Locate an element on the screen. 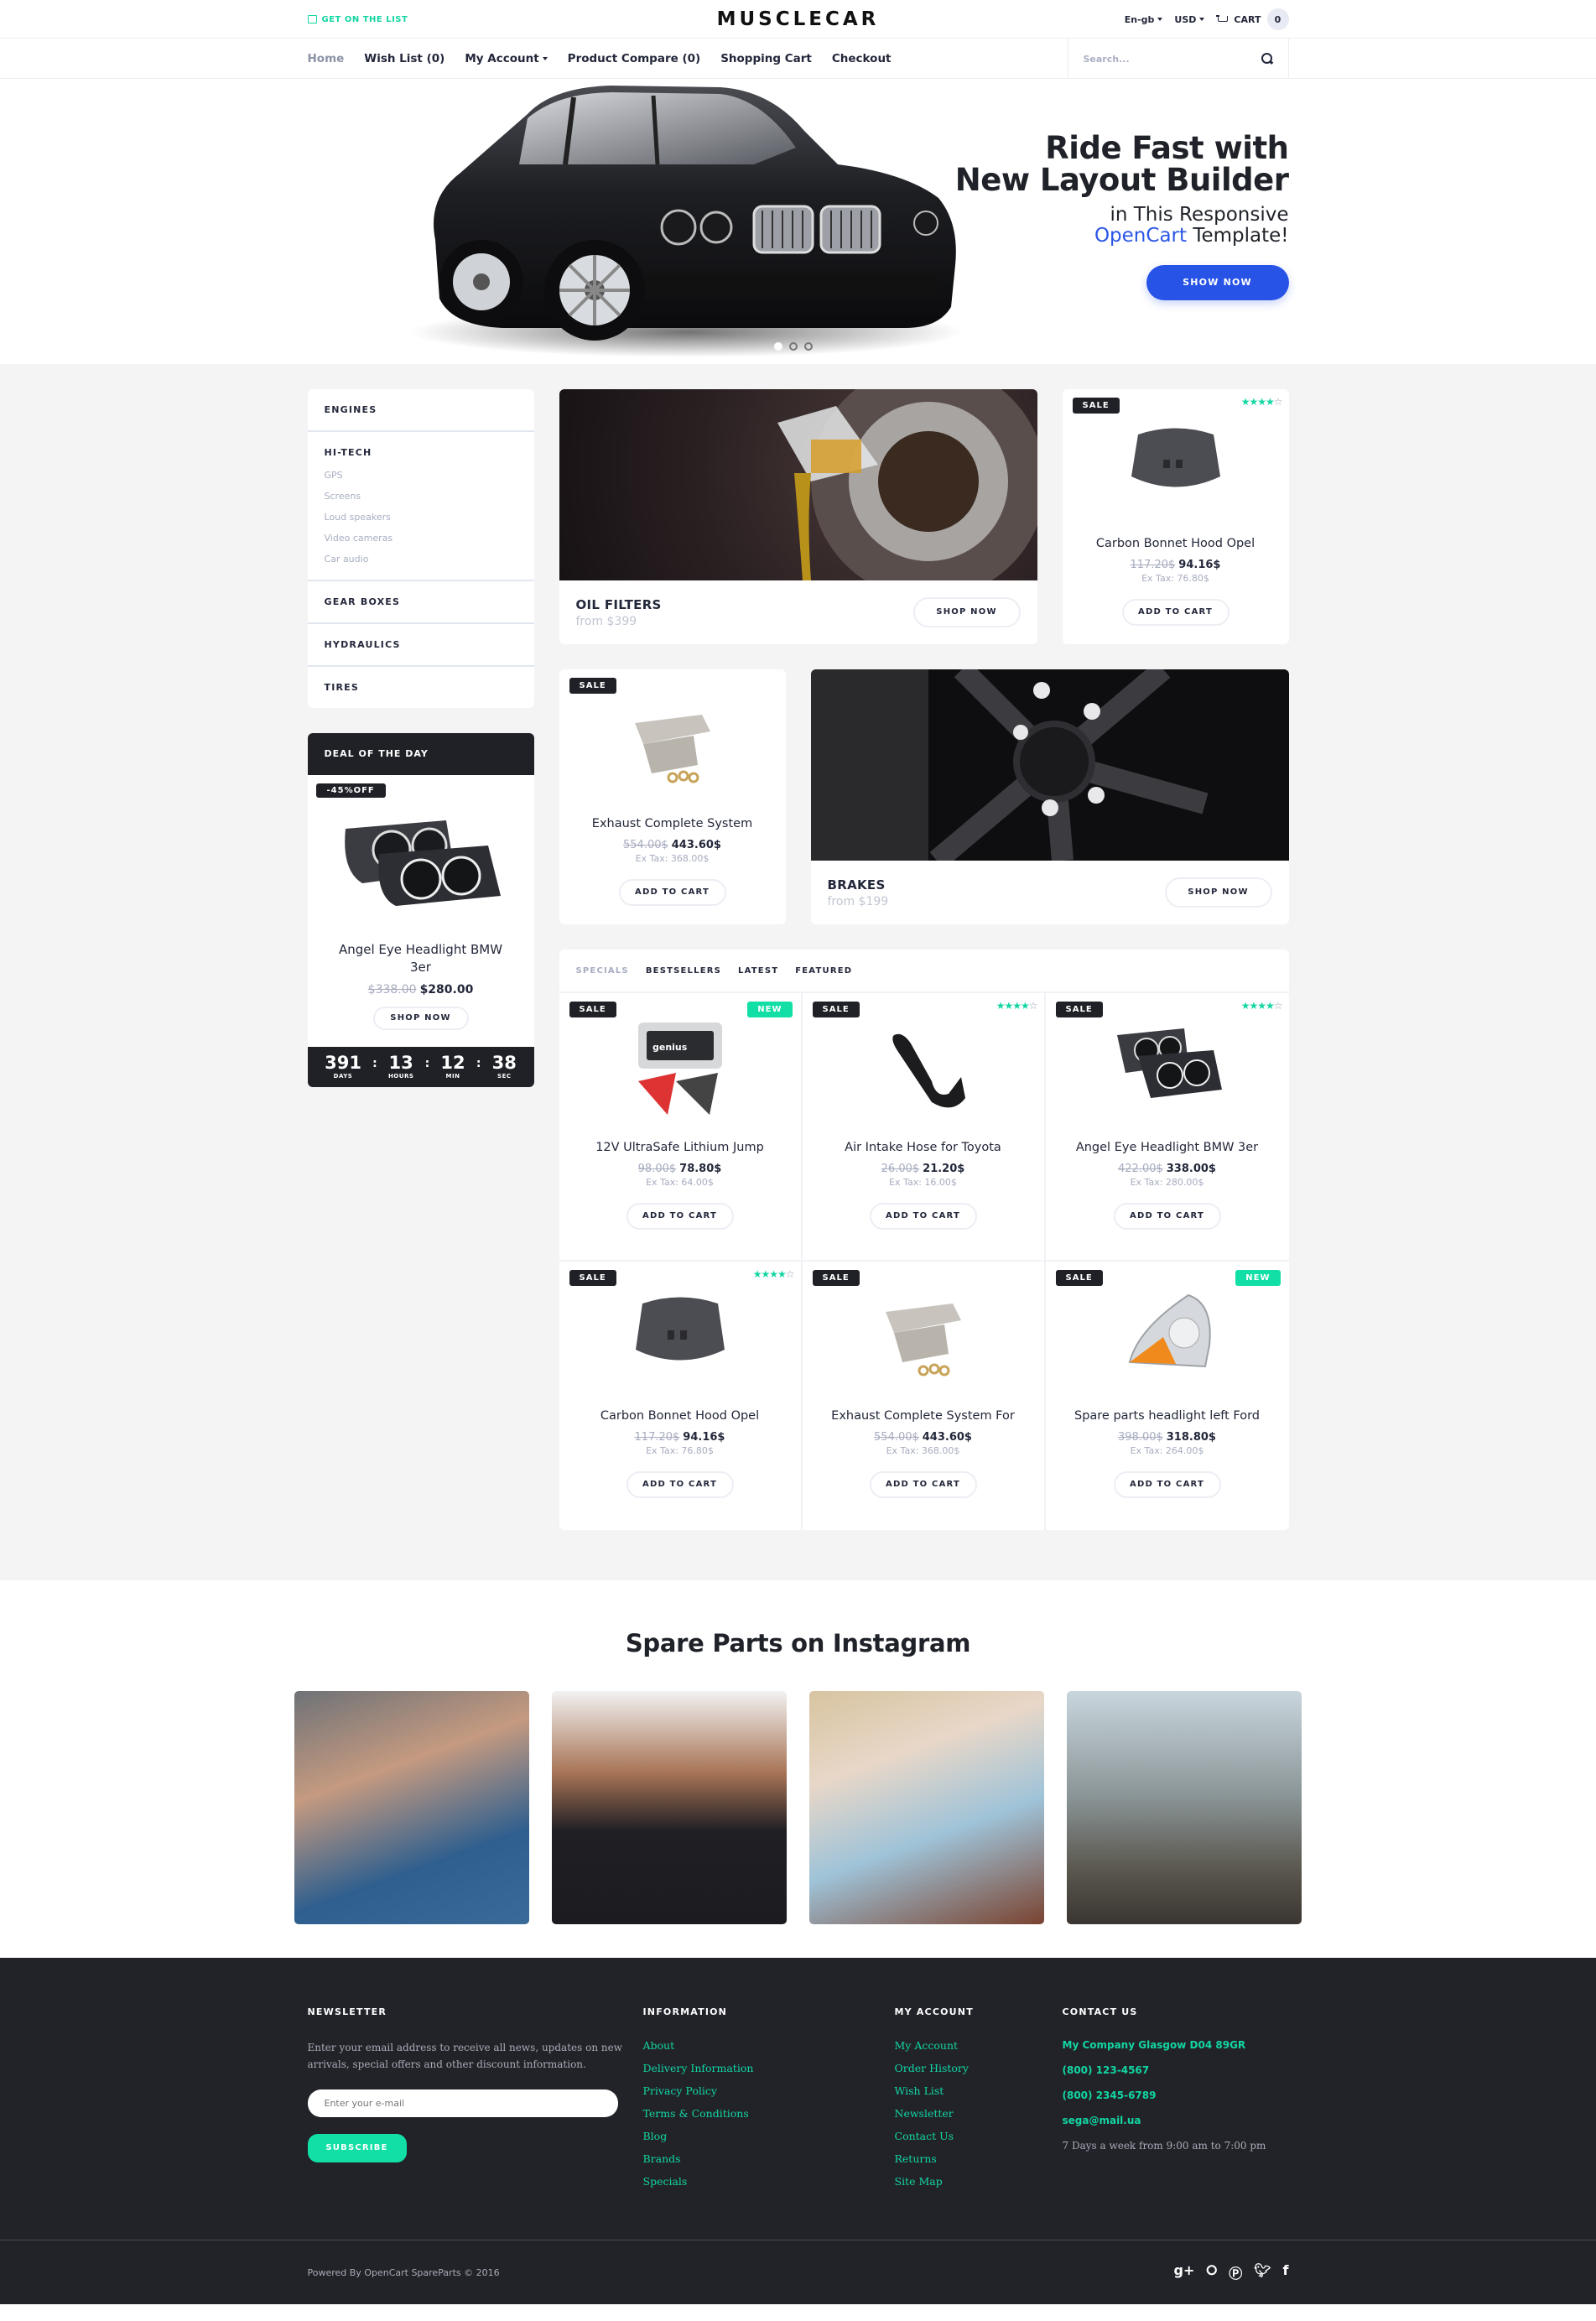 This screenshot has width=1596, height=2321. tab-specials: SPECIALS is located at coordinates (602, 971).